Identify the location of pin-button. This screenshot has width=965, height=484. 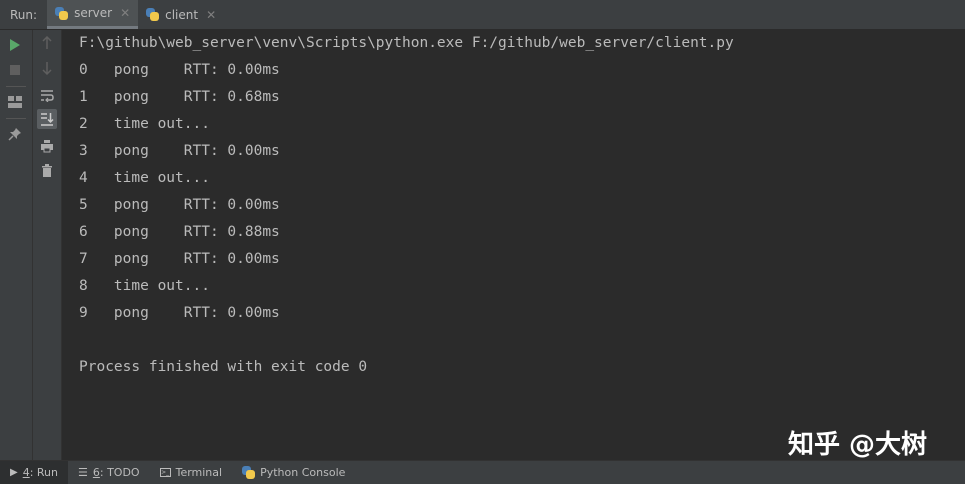
(15, 134).